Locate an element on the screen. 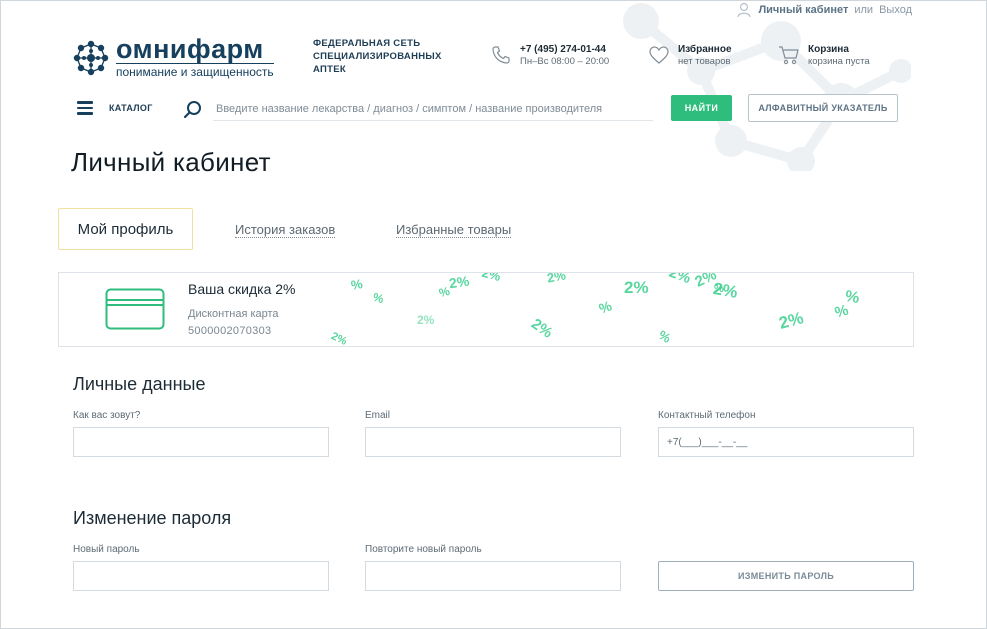 This screenshot has width=987, height=629. repeat-password-label: Повторите новый пароль is located at coordinates (423, 549).